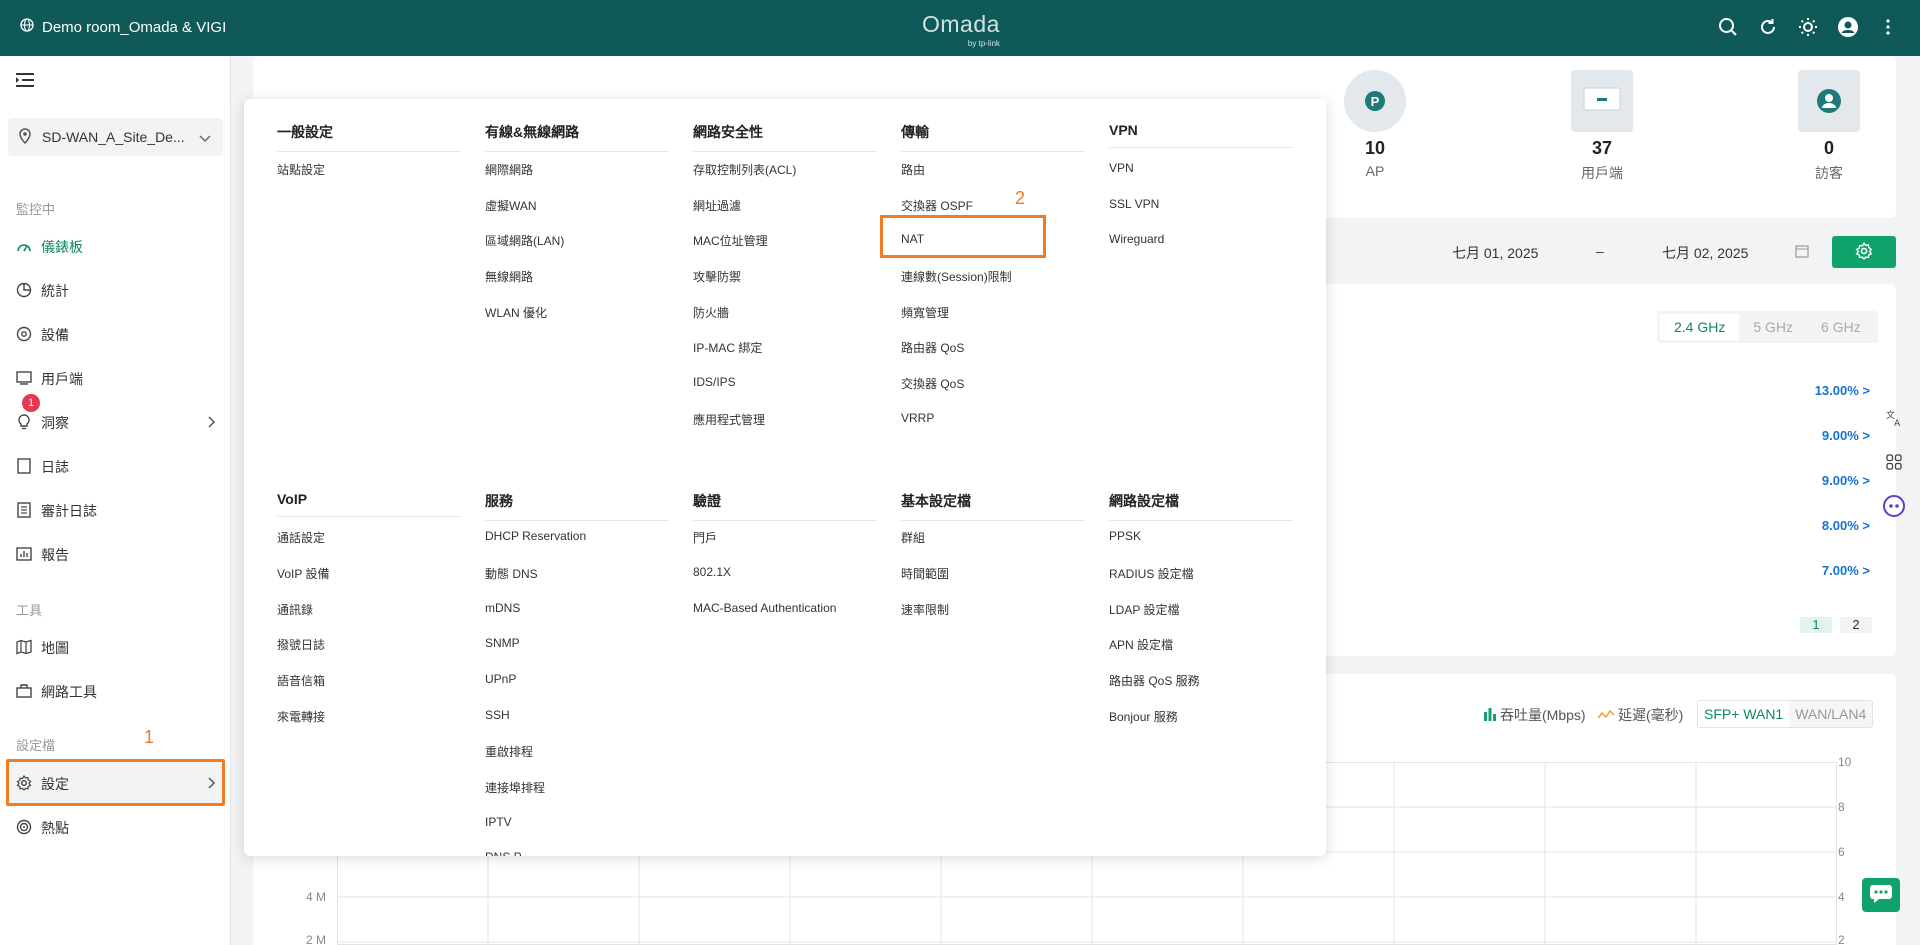 Image resolution: width=1920 pixels, height=945 pixels. Describe the element at coordinates (1020, 198) in the screenshot. I see `annotation-2: 2` at that location.